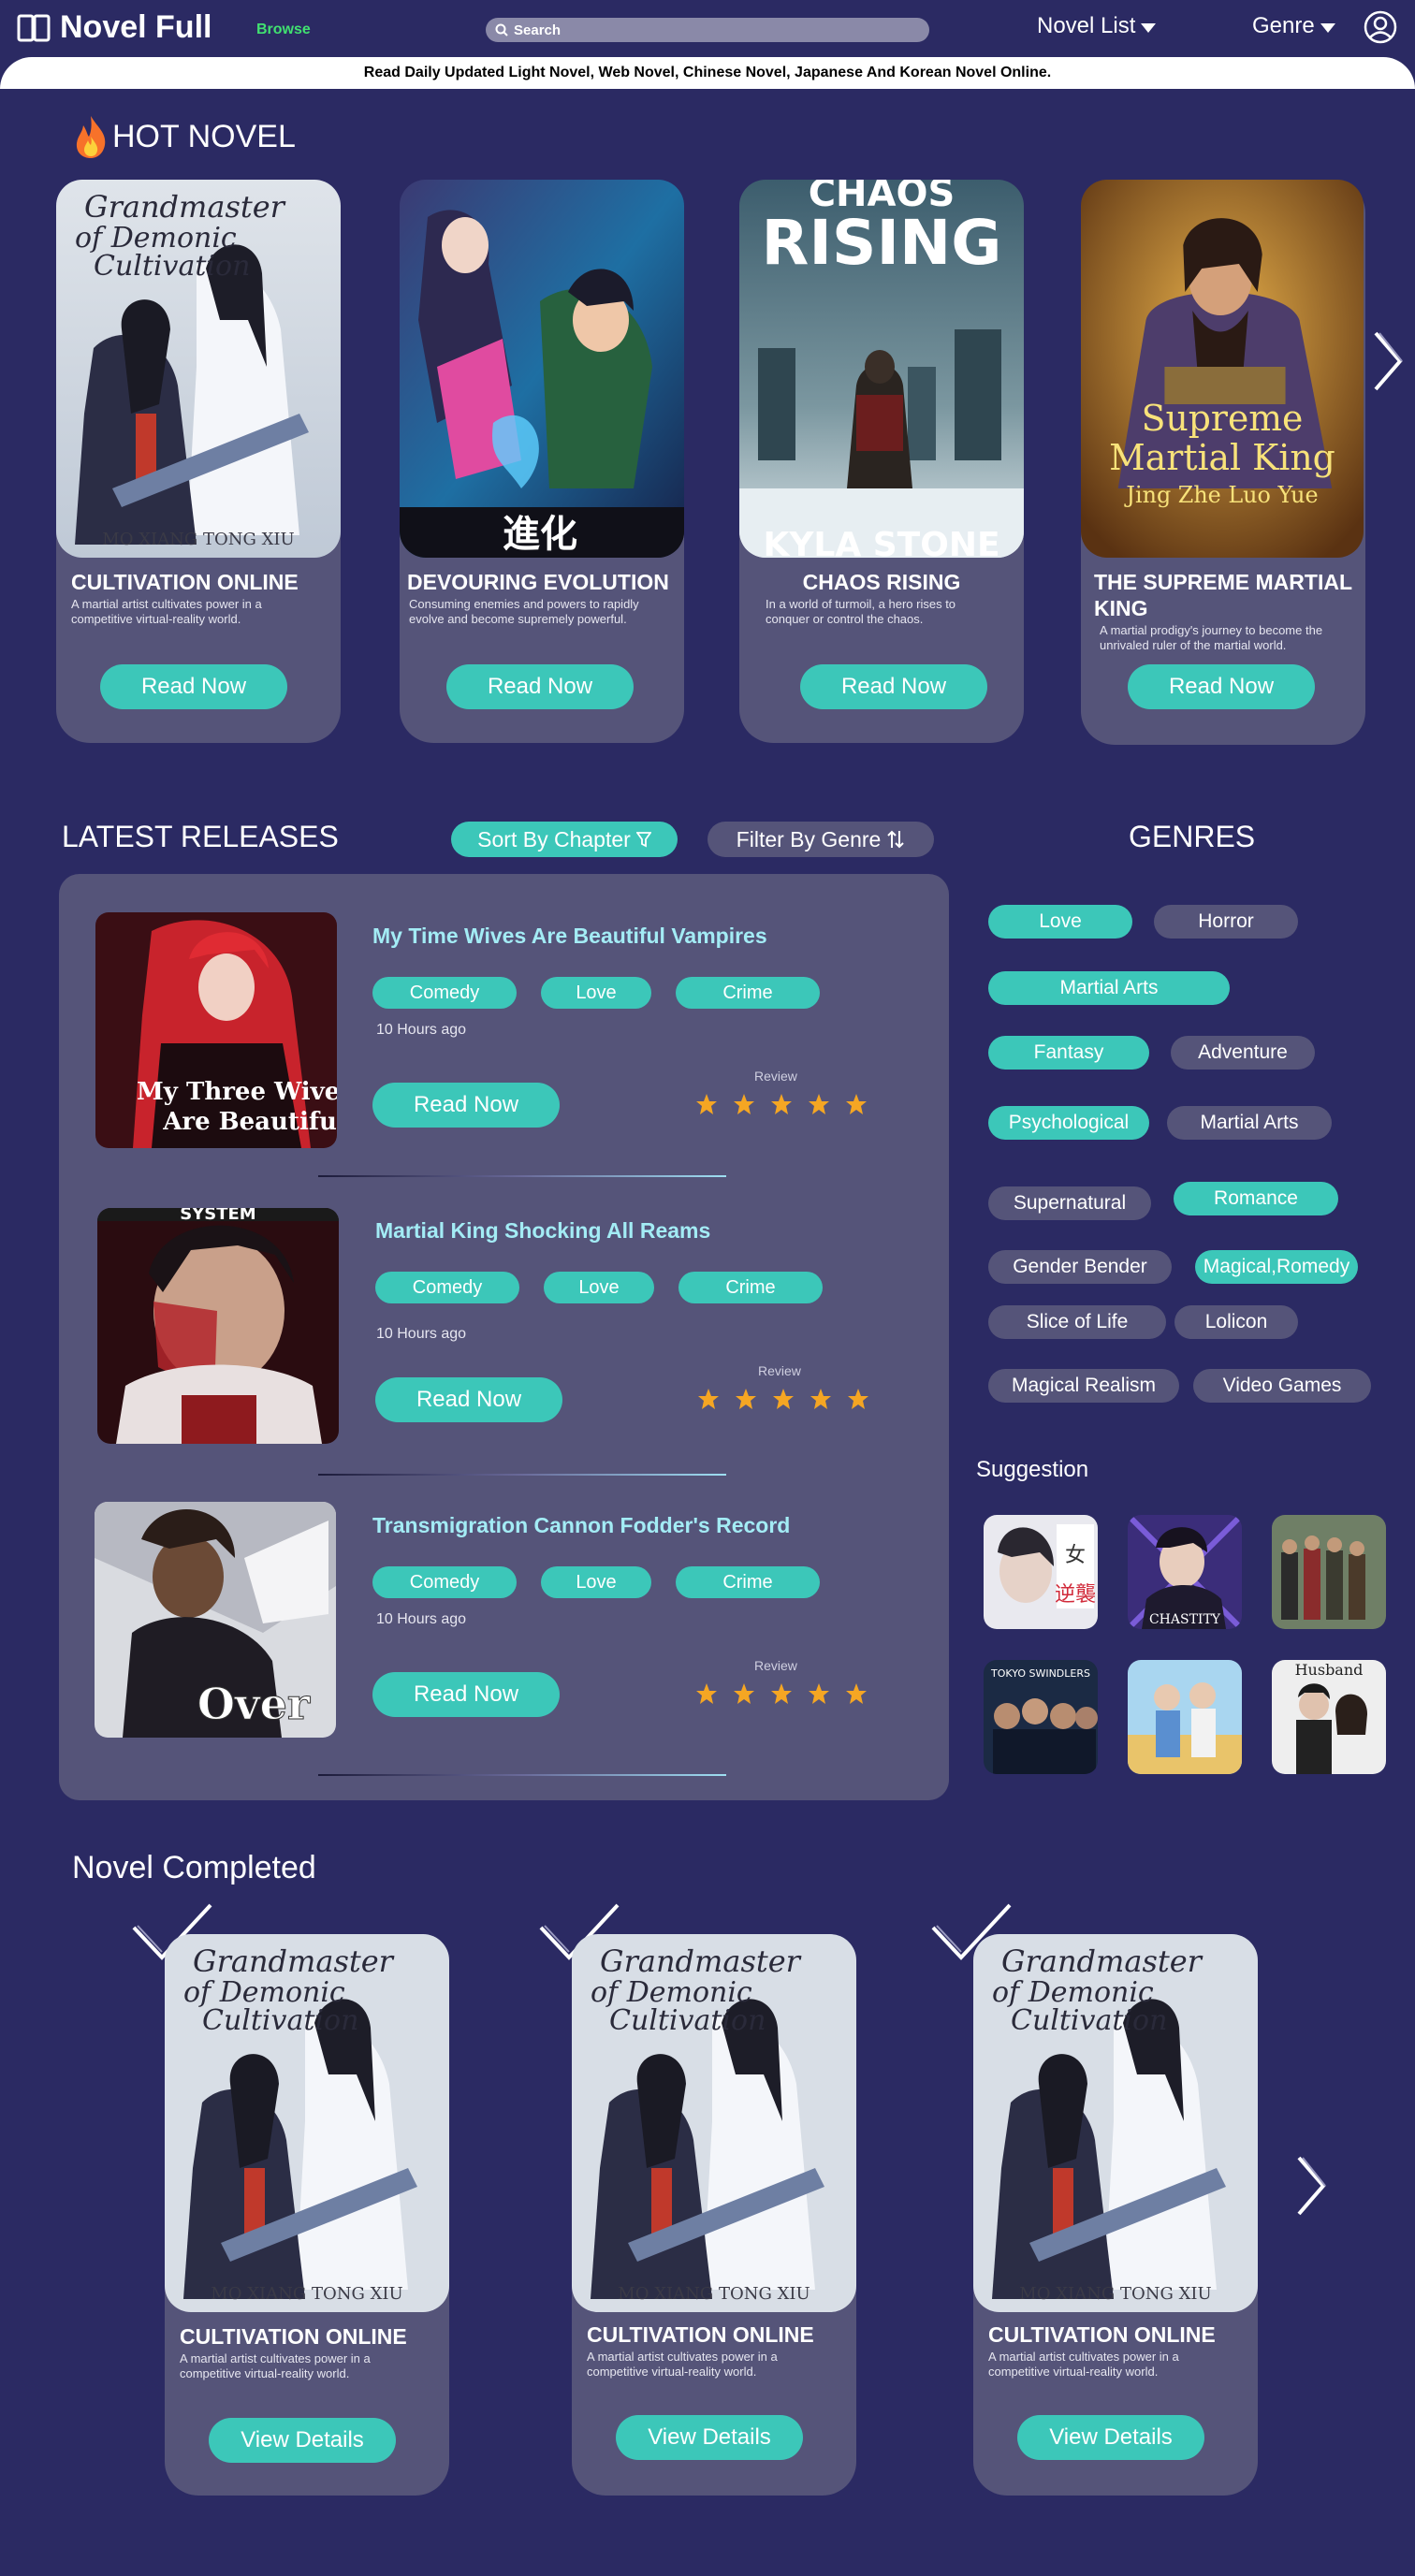 This screenshot has height=2576, width=1415. I want to click on search-placeholder: Search, so click(538, 30).